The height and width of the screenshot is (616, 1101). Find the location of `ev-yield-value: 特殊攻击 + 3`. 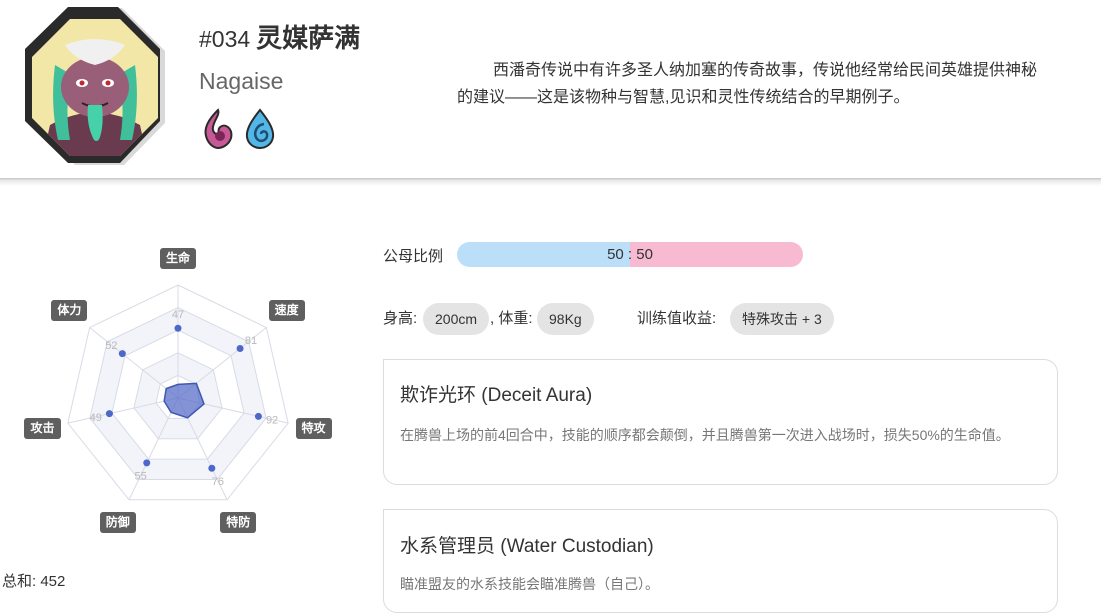

ev-yield-value: 特殊攻击 + 3 is located at coordinates (782, 319).